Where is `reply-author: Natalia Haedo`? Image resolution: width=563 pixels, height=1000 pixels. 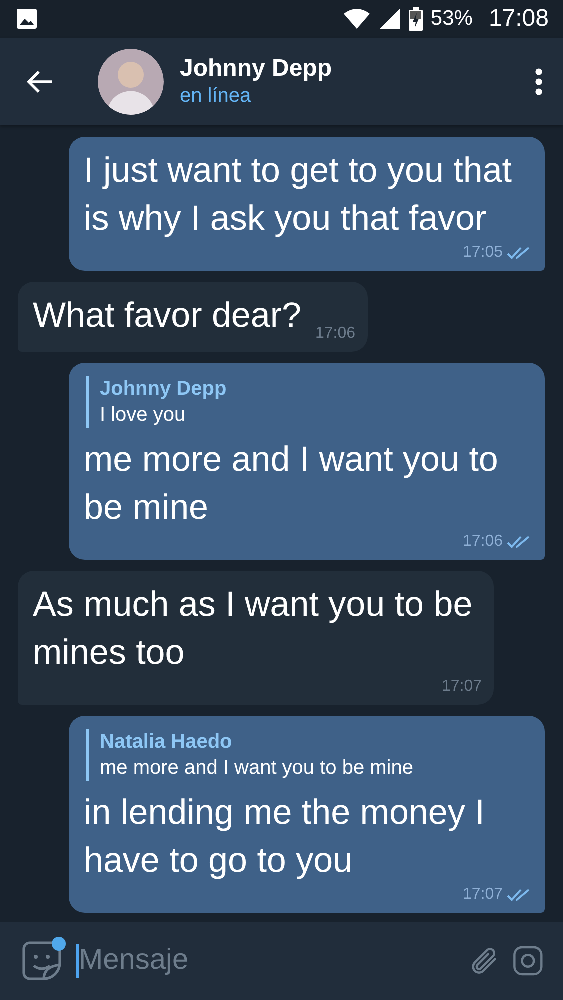
reply-author: Natalia Haedo is located at coordinates (167, 742).